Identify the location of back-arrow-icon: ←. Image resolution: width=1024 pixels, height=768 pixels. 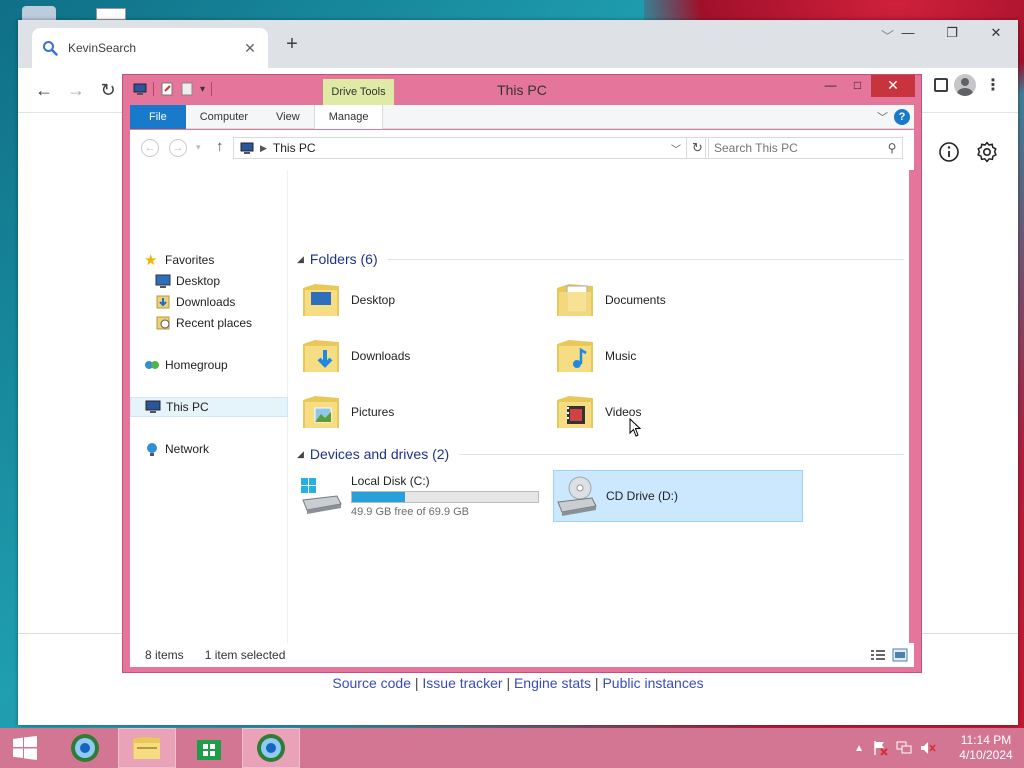
(44, 90).